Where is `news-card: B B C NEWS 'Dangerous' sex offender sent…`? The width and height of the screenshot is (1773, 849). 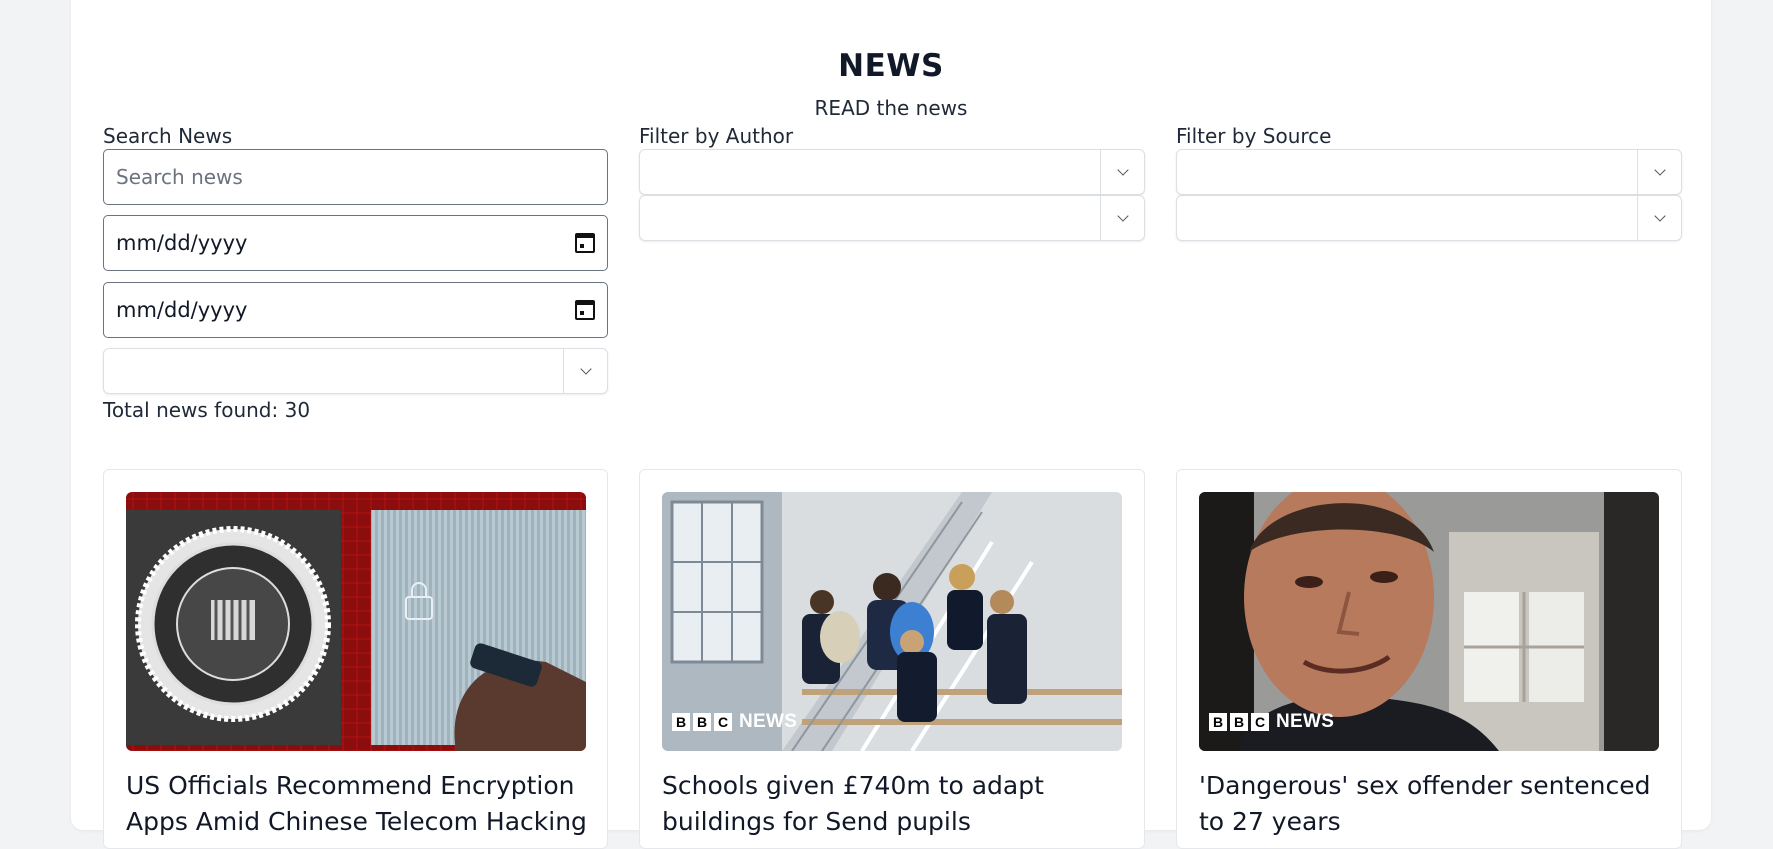 news-card: B B C NEWS 'Dangerous' sex offender sent… is located at coordinates (1429, 659).